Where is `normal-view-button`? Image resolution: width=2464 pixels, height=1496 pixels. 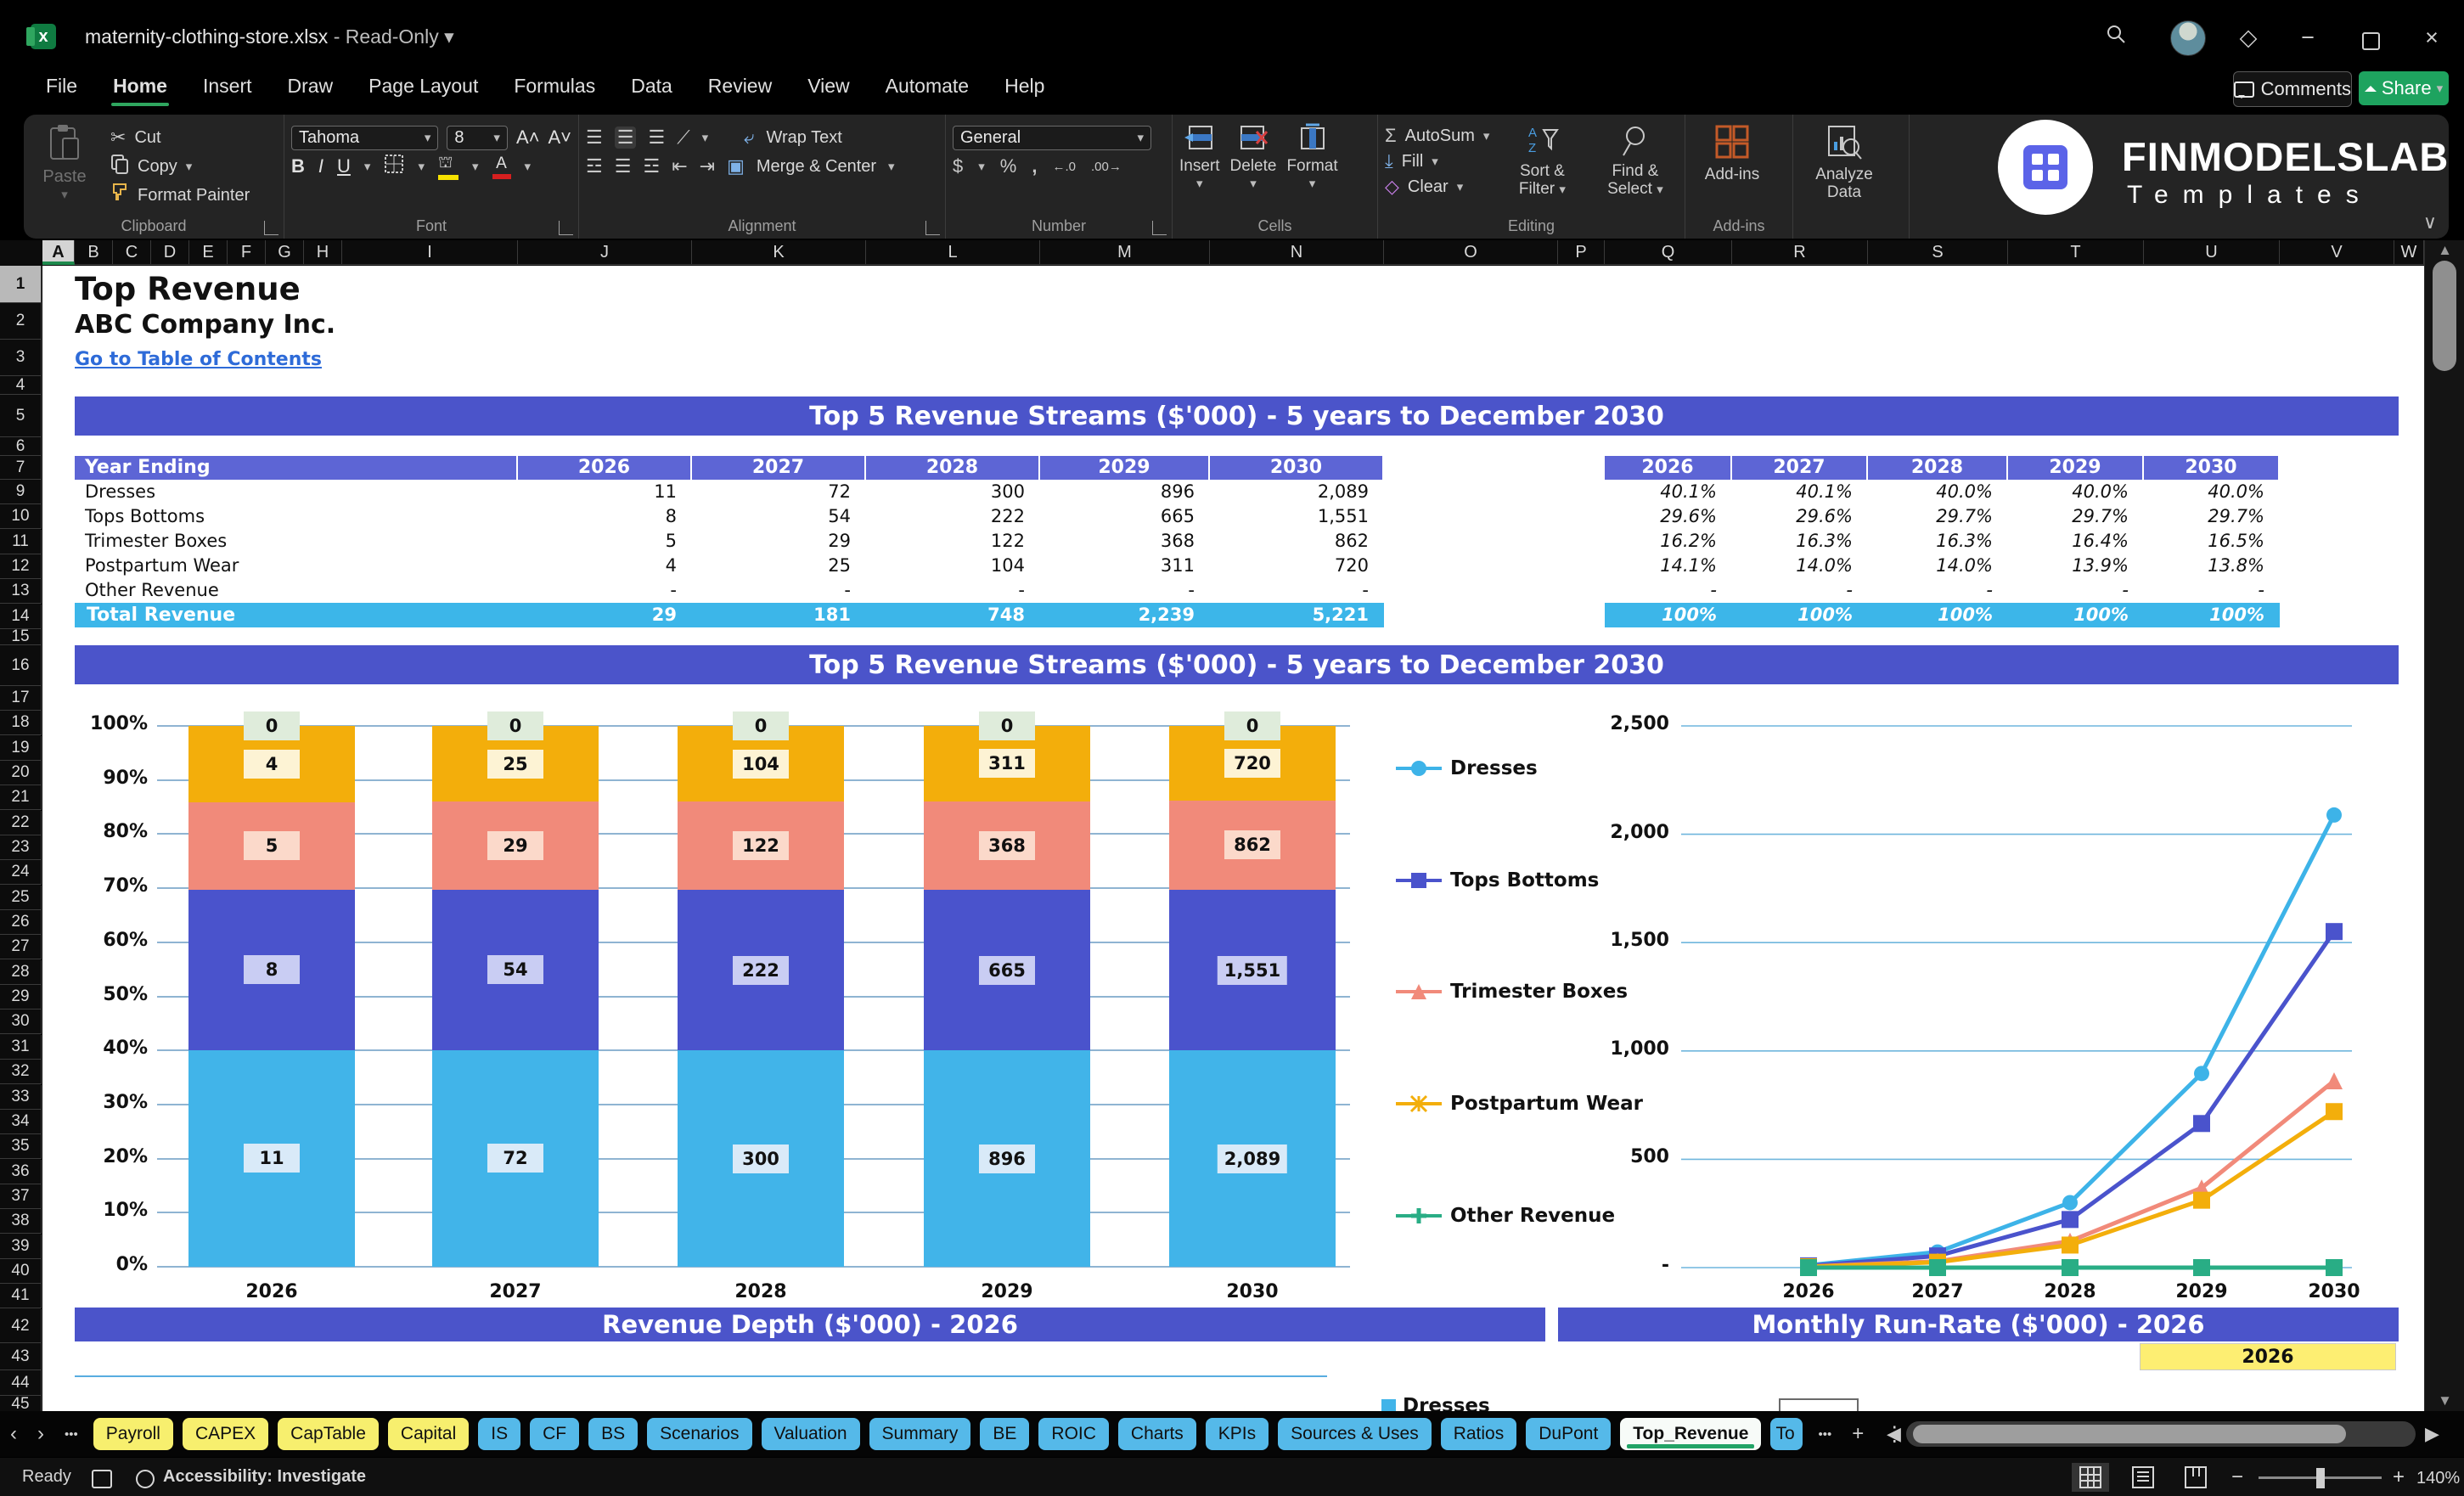 normal-view-button is located at coordinates (2090, 1477).